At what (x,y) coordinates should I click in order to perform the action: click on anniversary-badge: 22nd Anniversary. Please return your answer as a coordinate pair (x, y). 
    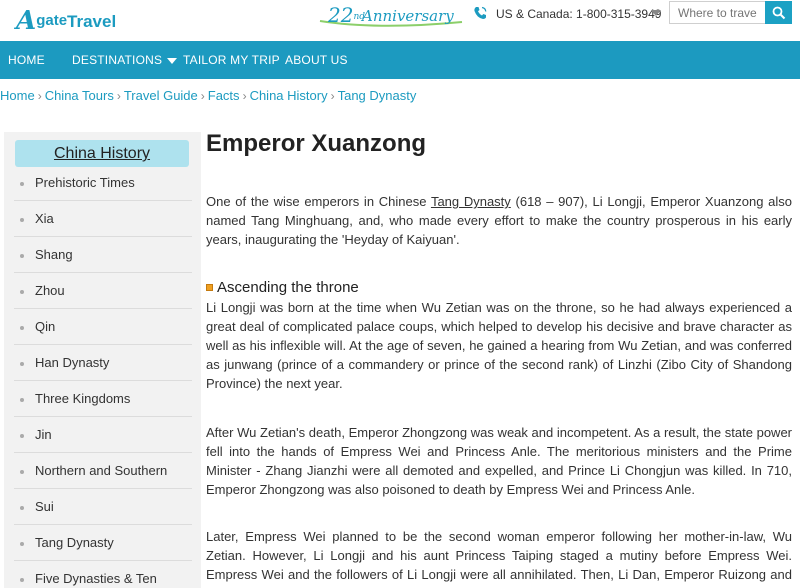
    Looking at the image, I should click on (391, 14).